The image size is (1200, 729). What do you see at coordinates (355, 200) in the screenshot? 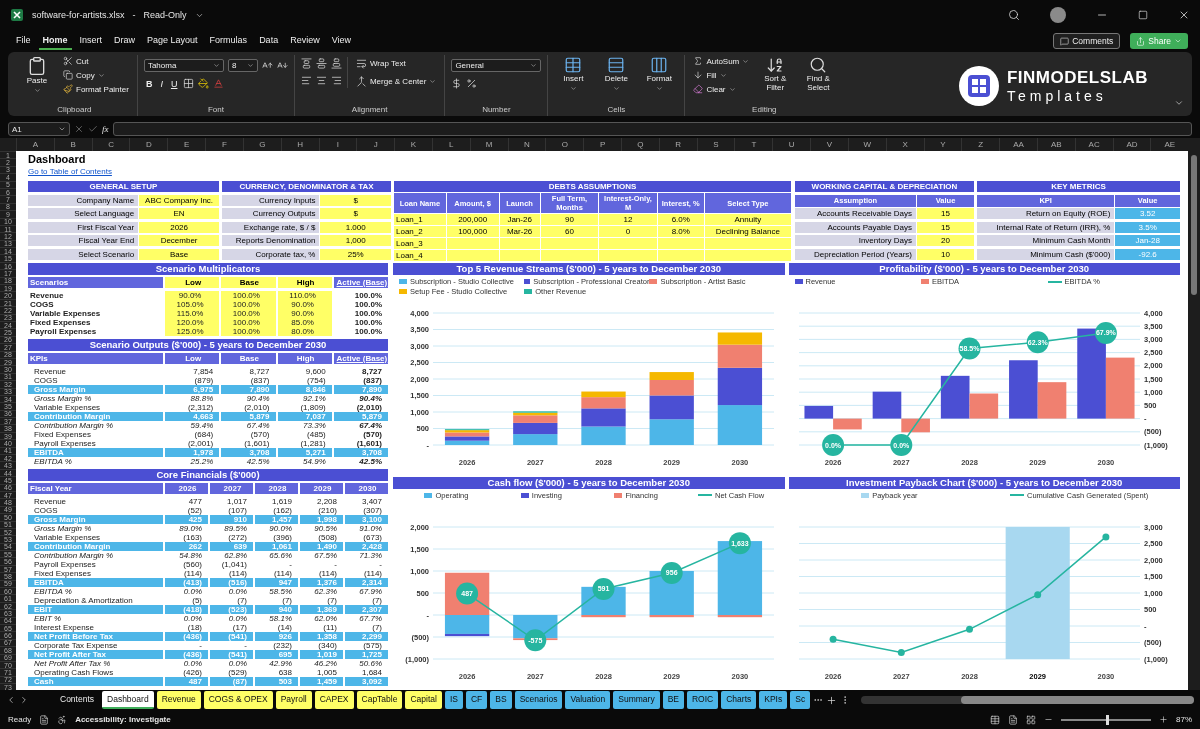
I see `input-cell: $` at bounding box center [355, 200].